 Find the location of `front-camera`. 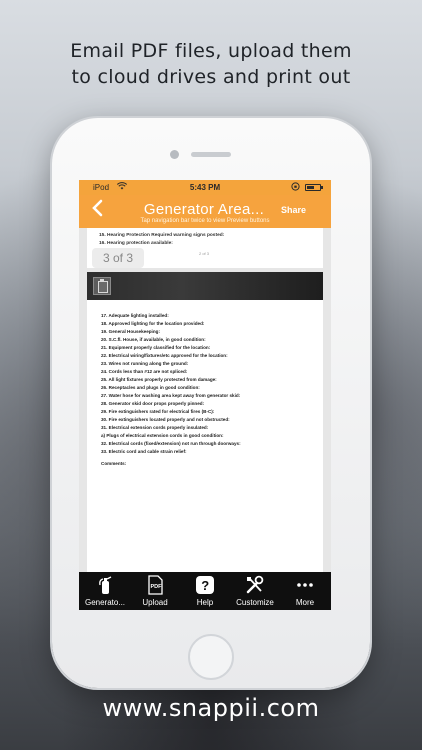

front-camera is located at coordinates (174, 154).